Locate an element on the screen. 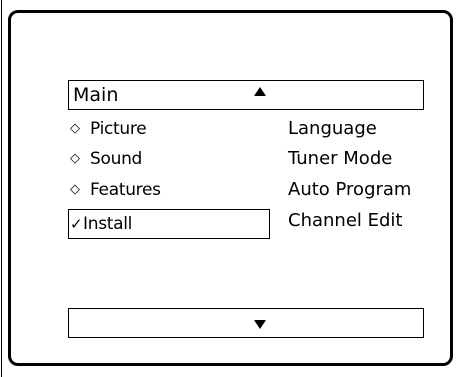 Image resolution: width=465 pixels, height=377 pixels. checkmark-icon: ✓ is located at coordinates (76, 224).